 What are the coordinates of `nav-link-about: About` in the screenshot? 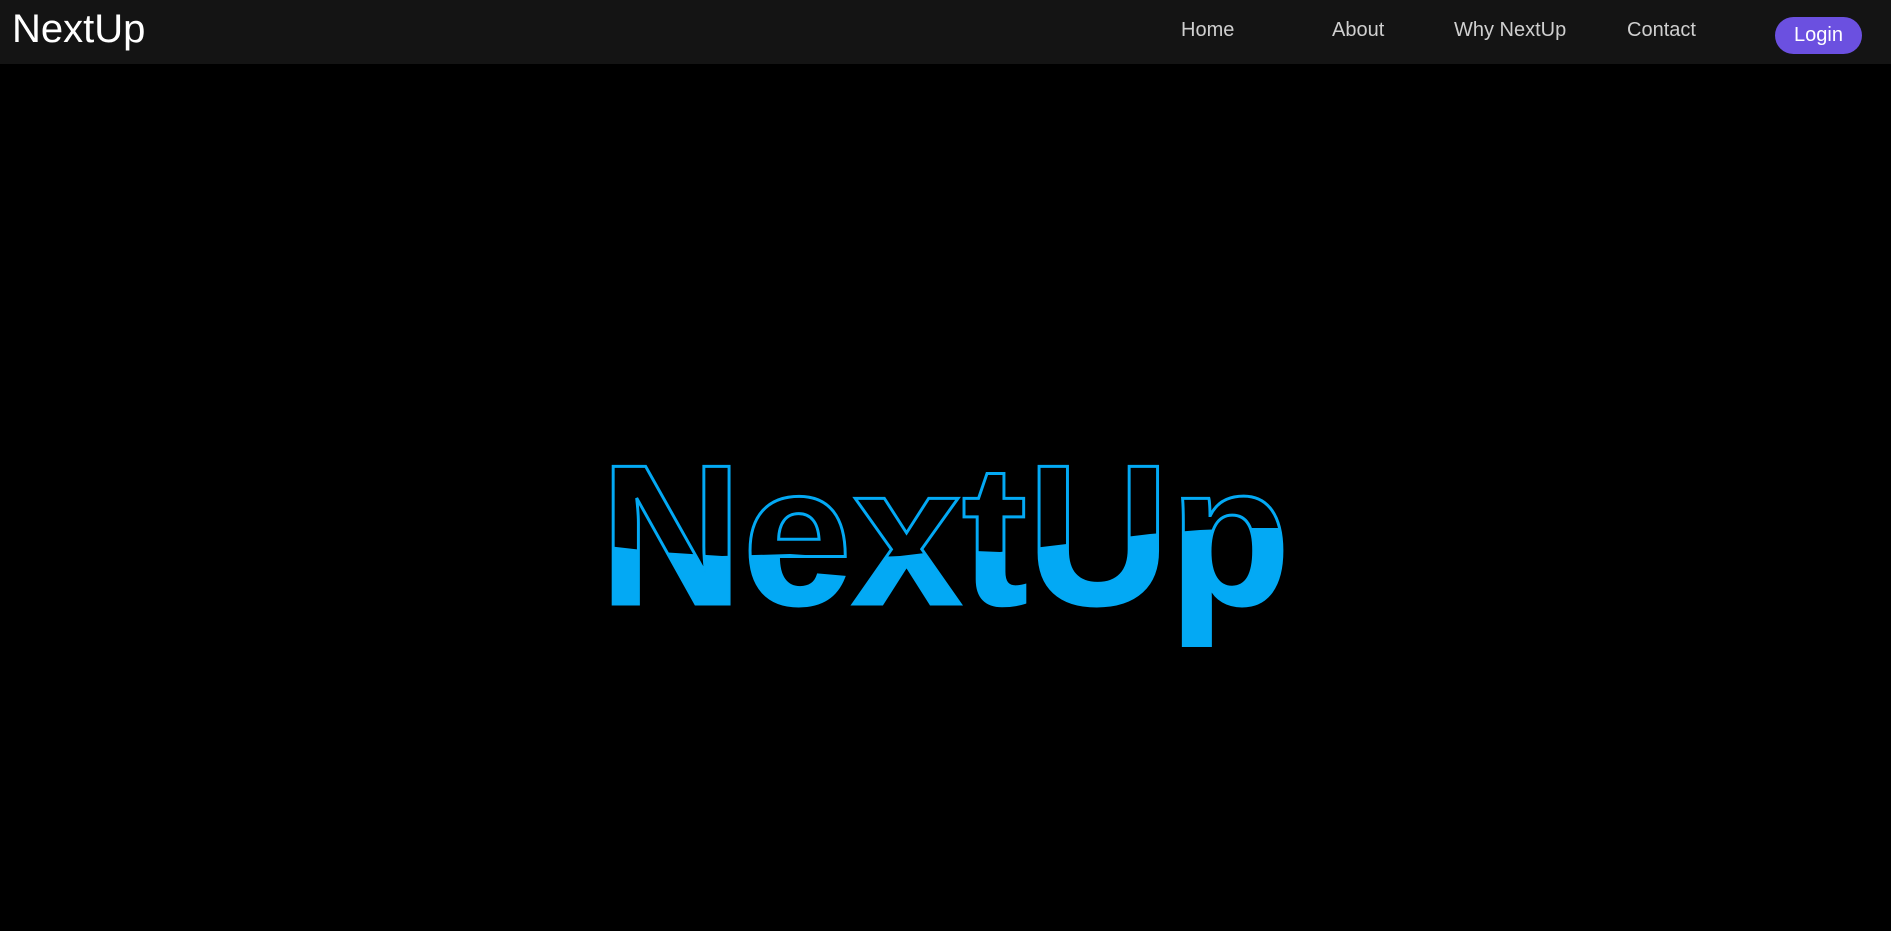 It's located at (1358, 30).